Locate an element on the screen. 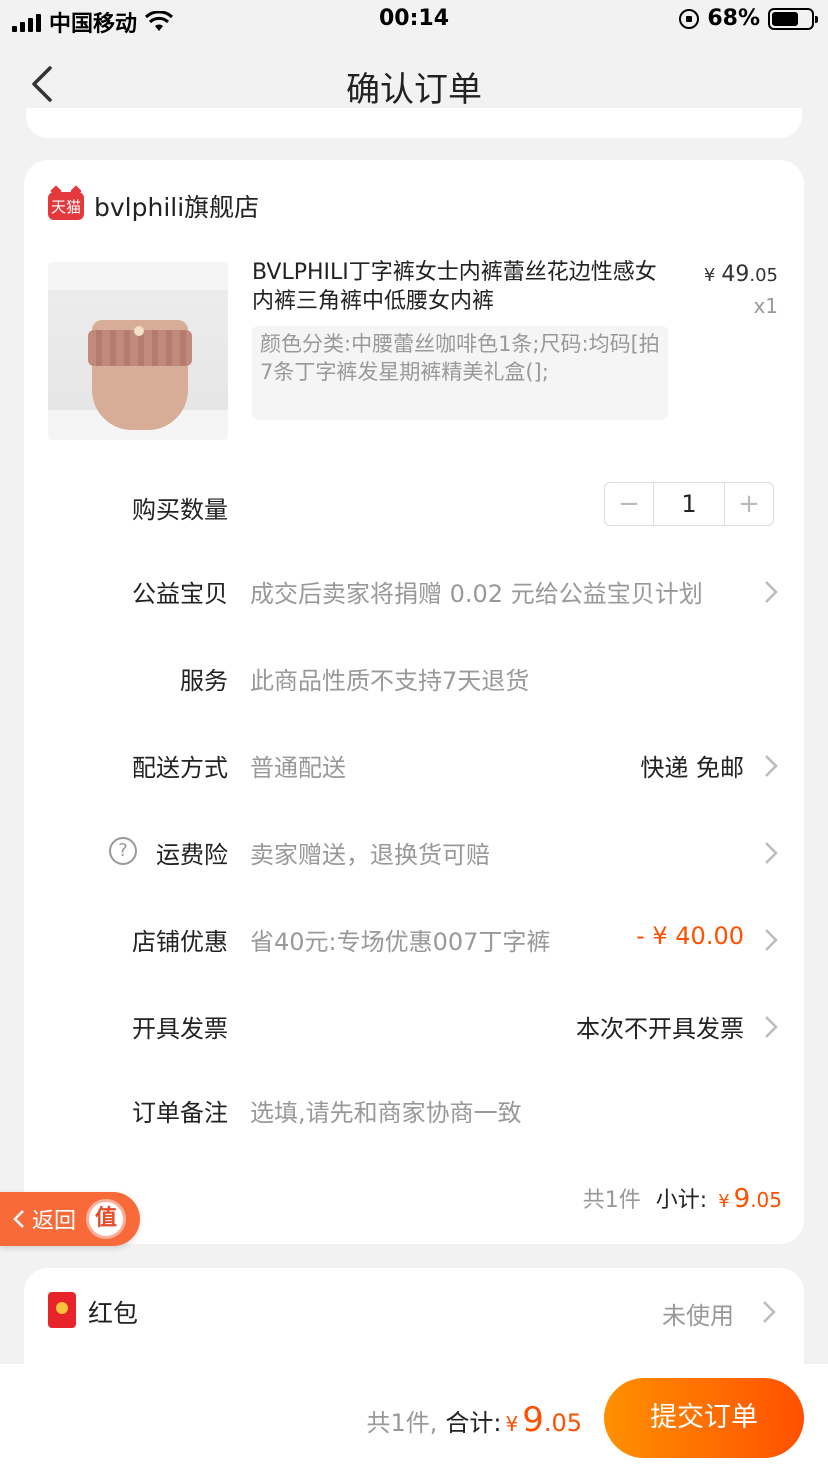  order-total: 共1件, 合计: ¥9.05 is located at coordinates (474, 1420).